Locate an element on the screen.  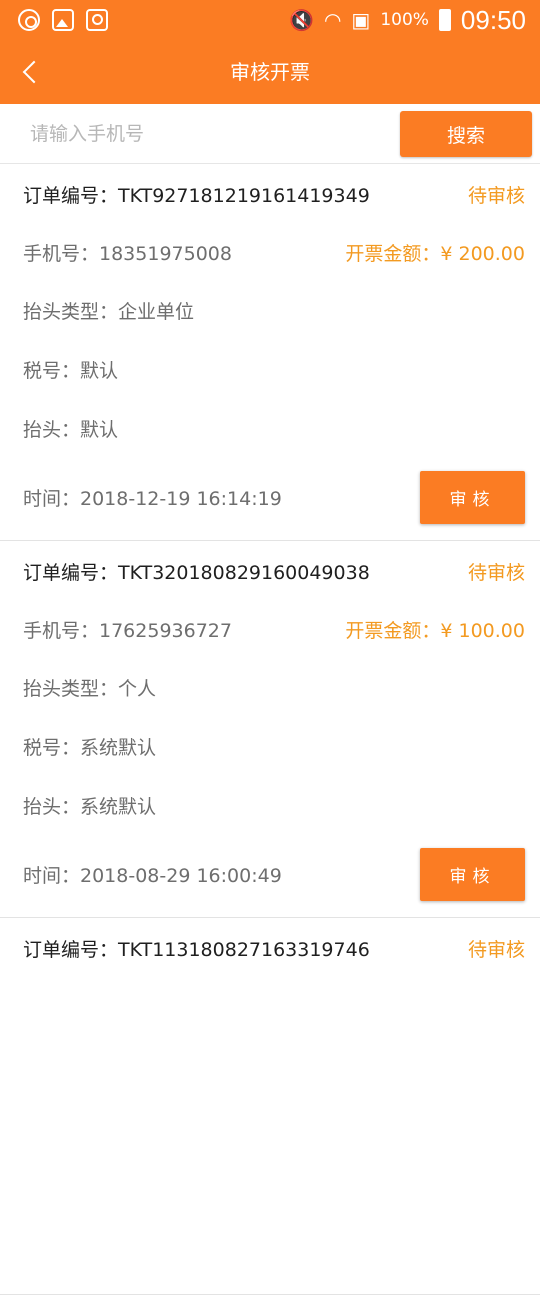
order-time: 时间：2018-12-19 16:14:19 is located at coordinates (152, 498).